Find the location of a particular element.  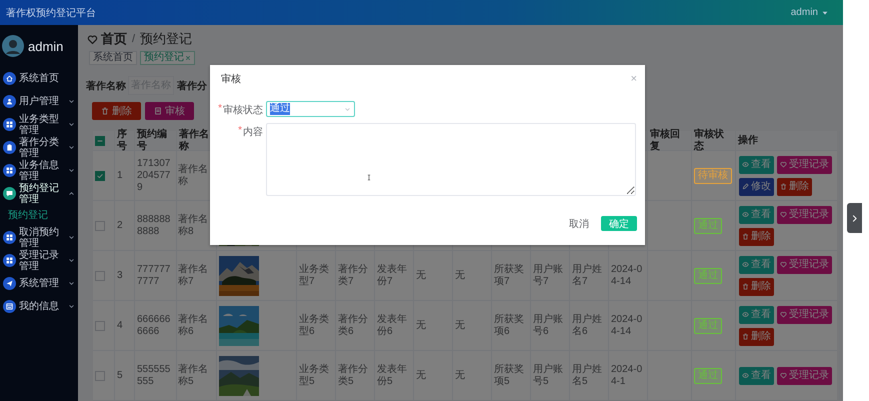

table-cell-text: 业务类型5 is located at coordinates (314, 376).